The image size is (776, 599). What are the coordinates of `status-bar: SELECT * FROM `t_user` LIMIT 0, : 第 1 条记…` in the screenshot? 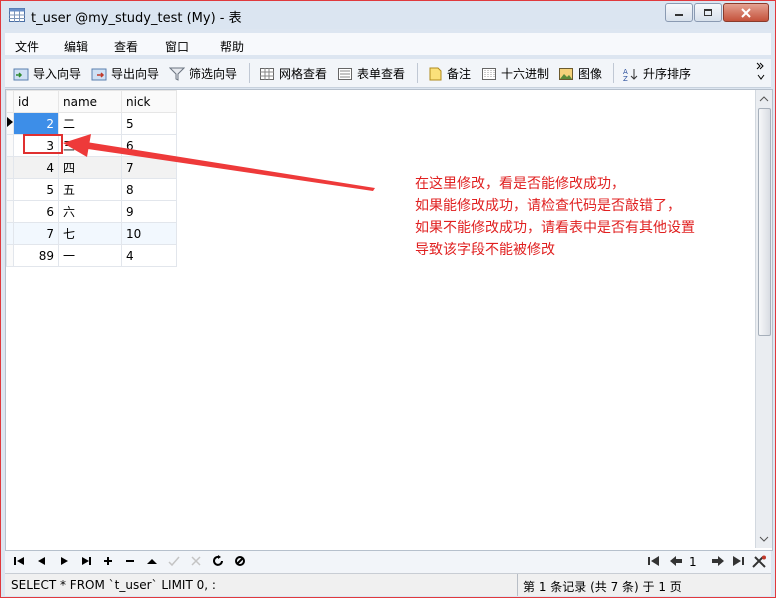 It's located at (388, 584).